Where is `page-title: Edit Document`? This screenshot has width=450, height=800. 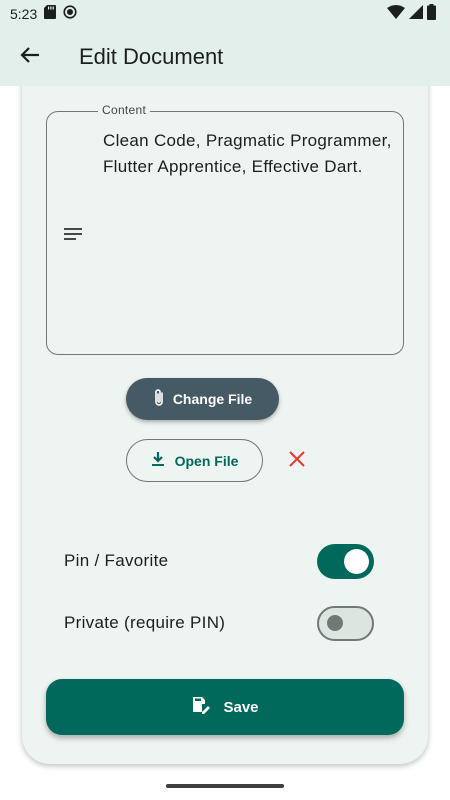 page-title: Edit Document is located at coordinates (151, 56).